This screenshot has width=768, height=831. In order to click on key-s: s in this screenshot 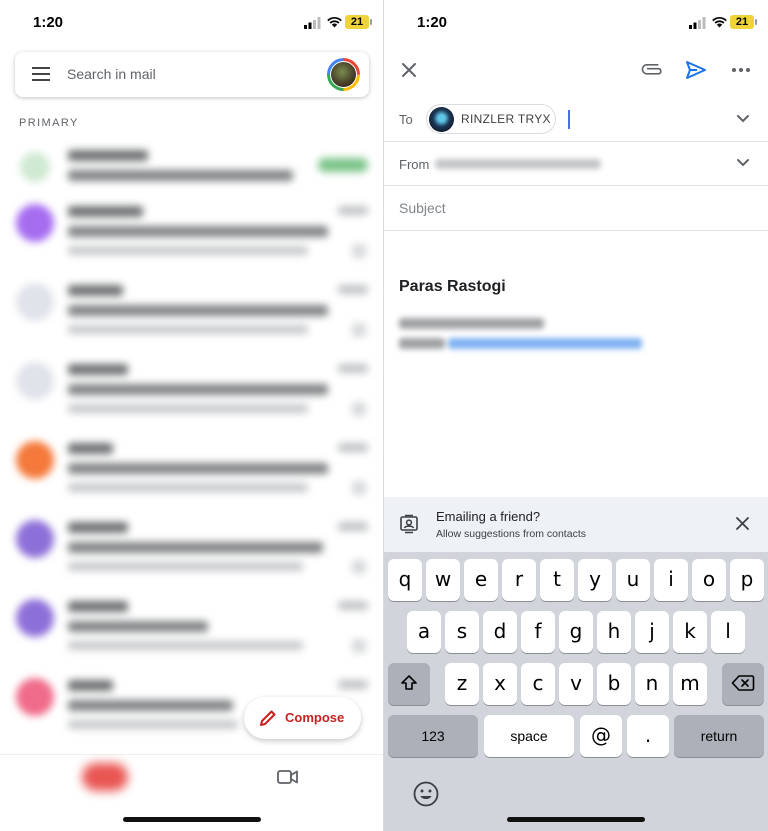, I will do `click(462, 632)`.